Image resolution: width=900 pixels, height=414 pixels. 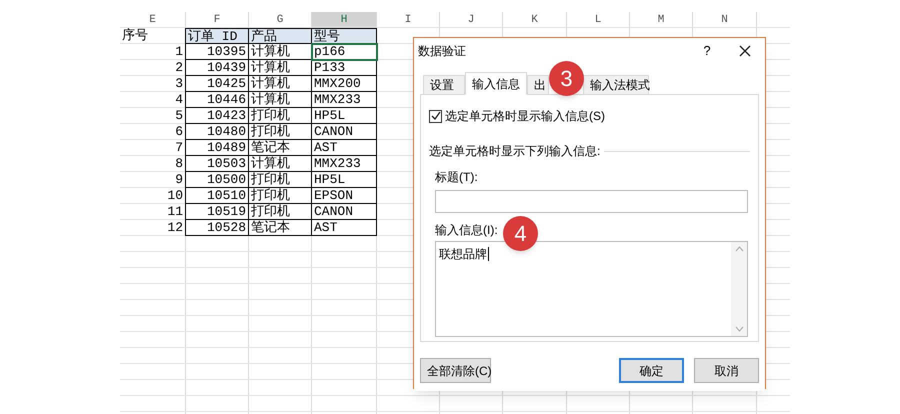 What do you see at coordinates (217, 52) in the screenshot?
I see `table-cell: 10395` at bounding box center [217, 52].